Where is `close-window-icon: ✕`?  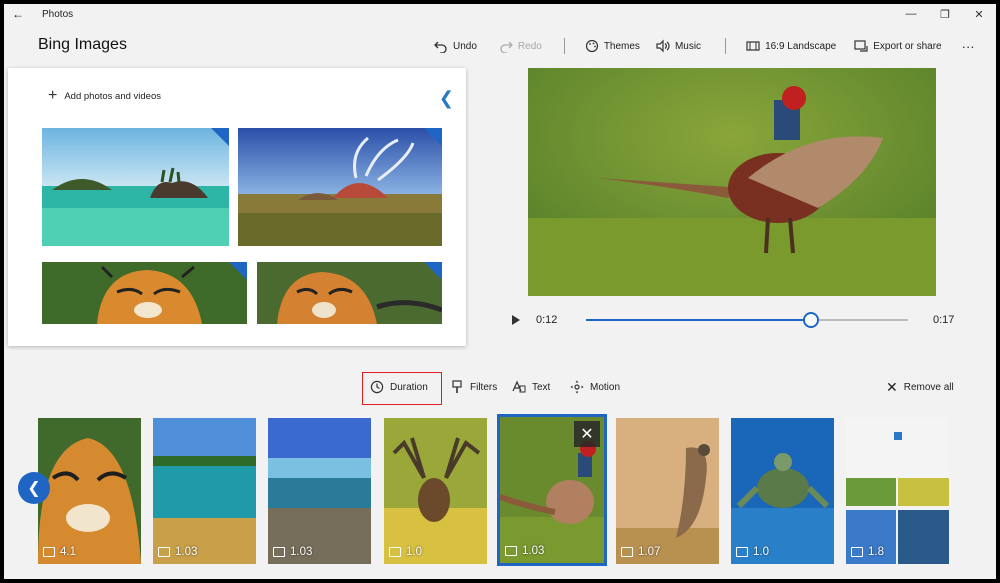
close-window-icon: ✕ is located at coordinates (979, 14).